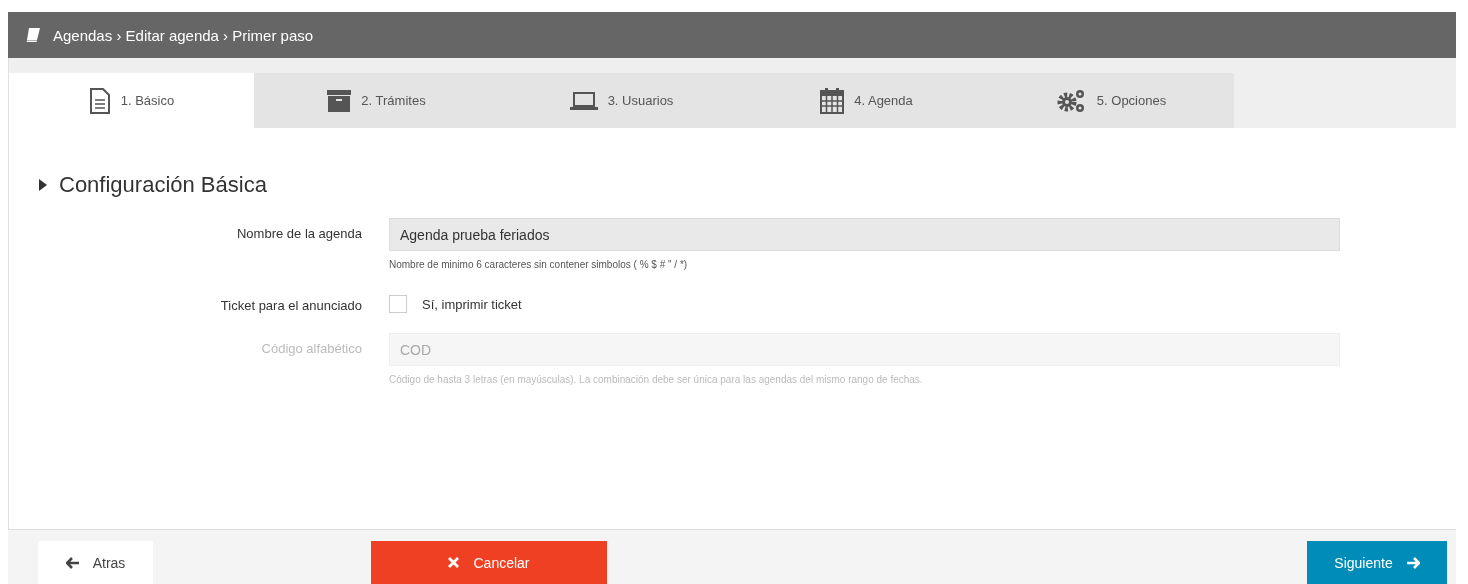  I want to click on checkbox-label: Sí, imprimir ticket, so click(472, 304).